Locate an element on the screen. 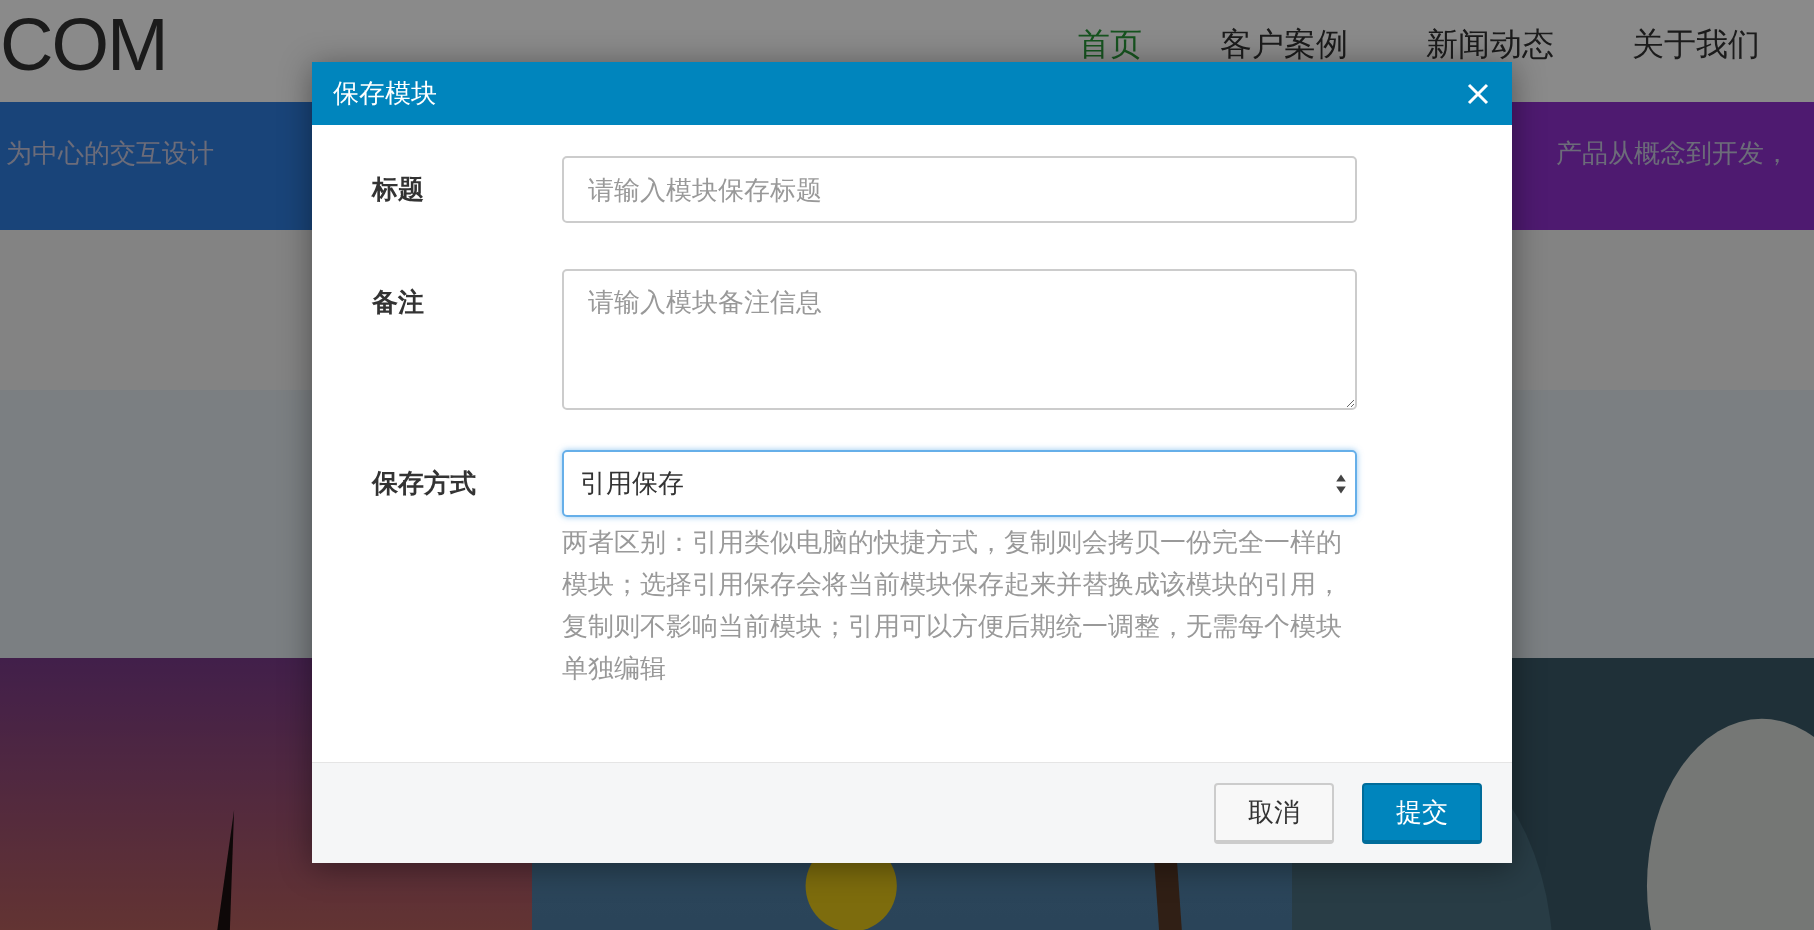 The image size is (1814, 930). nav-link: 新闻动态 is located at coordinates (1490, 44).